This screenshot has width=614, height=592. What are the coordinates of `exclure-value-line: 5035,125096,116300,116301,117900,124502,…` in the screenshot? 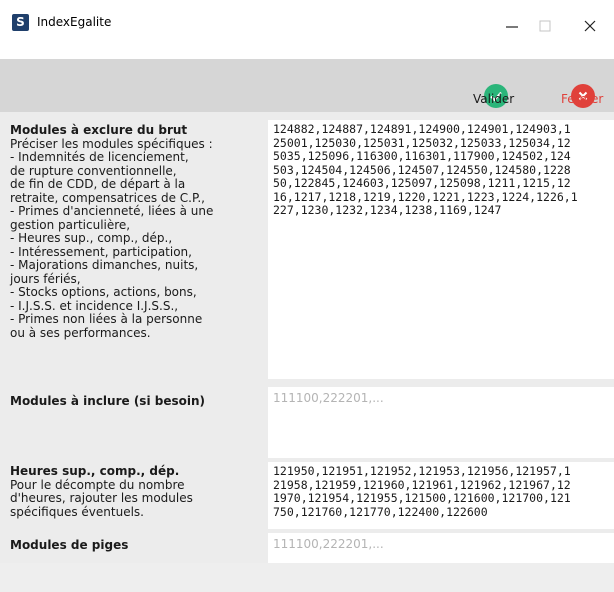 It's located at (422, 156).